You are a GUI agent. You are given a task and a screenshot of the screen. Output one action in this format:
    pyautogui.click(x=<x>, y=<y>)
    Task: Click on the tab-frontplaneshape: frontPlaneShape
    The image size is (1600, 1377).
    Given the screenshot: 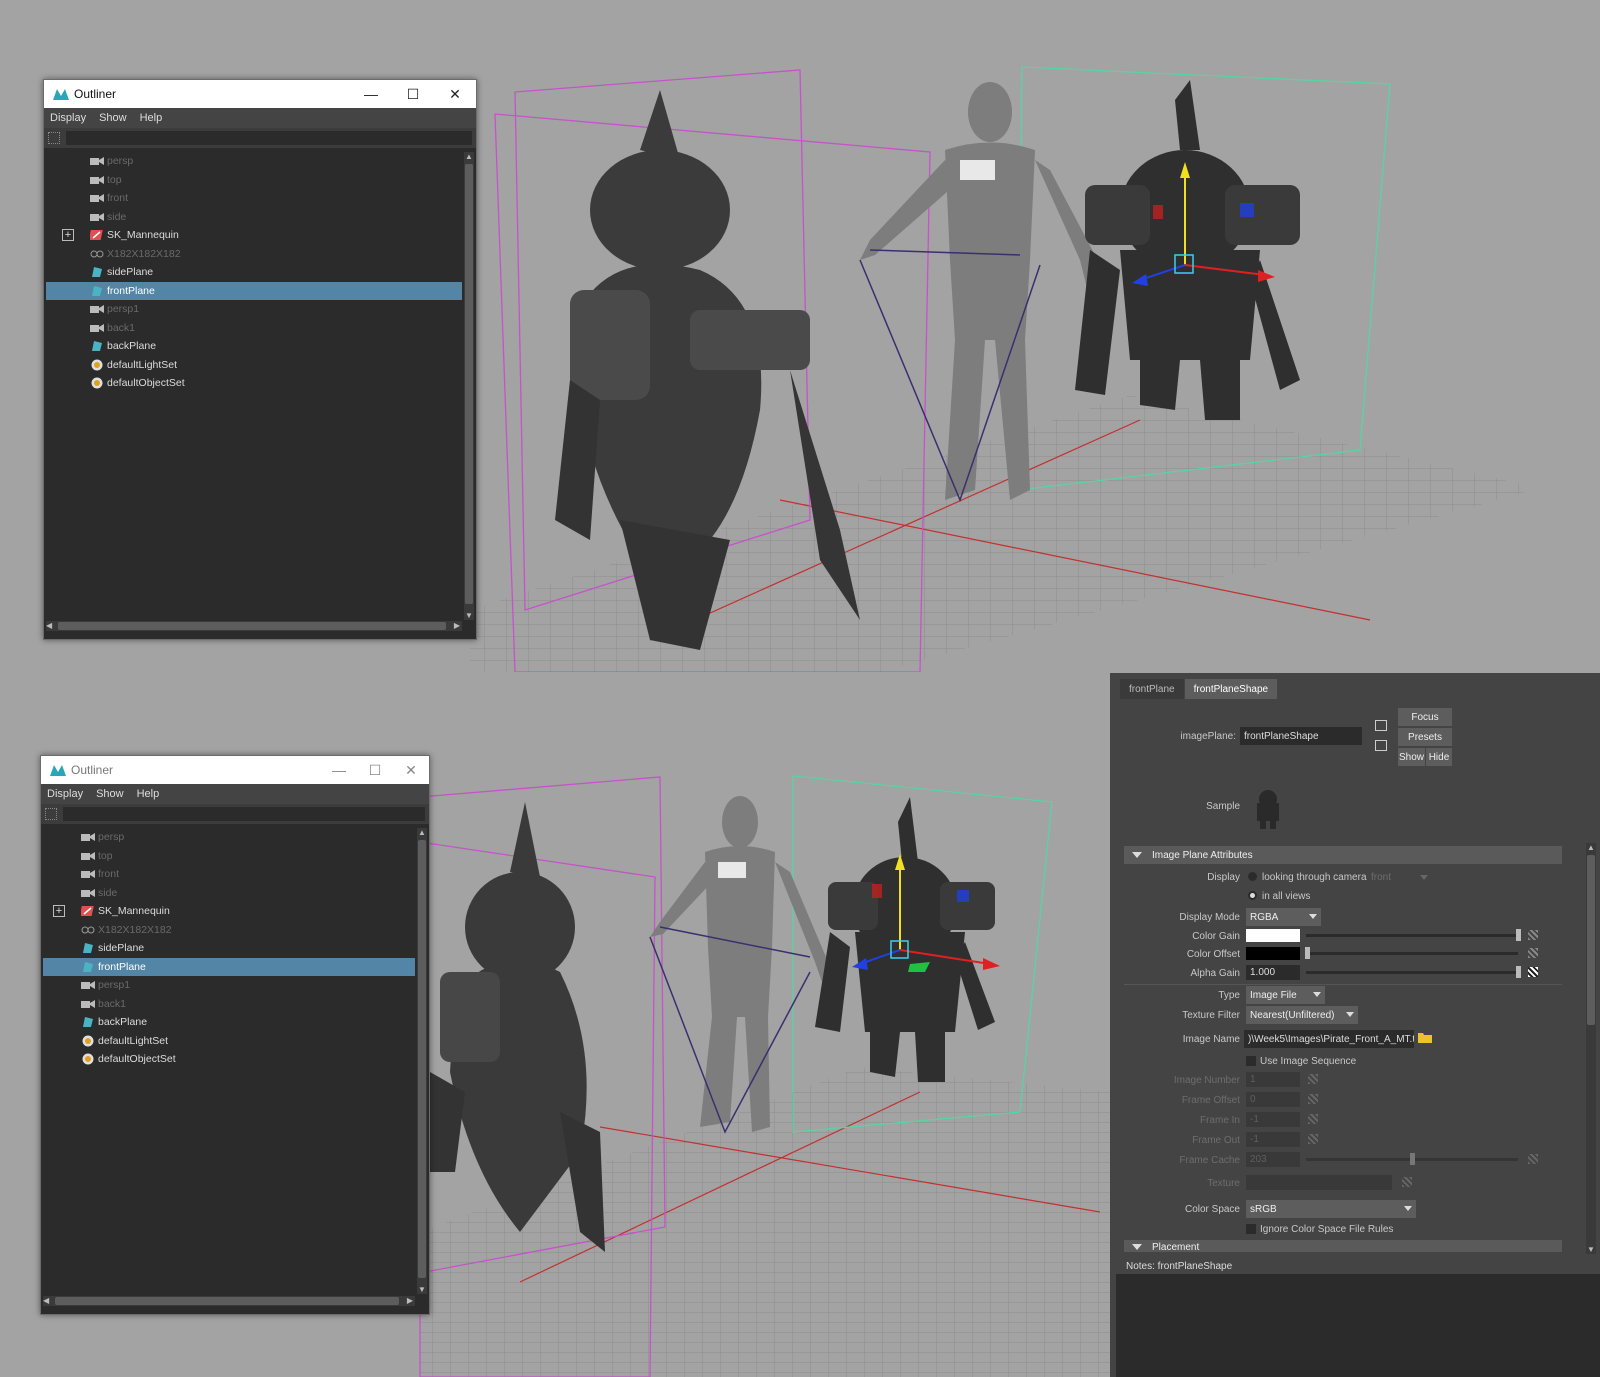 What is the action you would take?
    pyautogui.click(x=1231, y=689)
    